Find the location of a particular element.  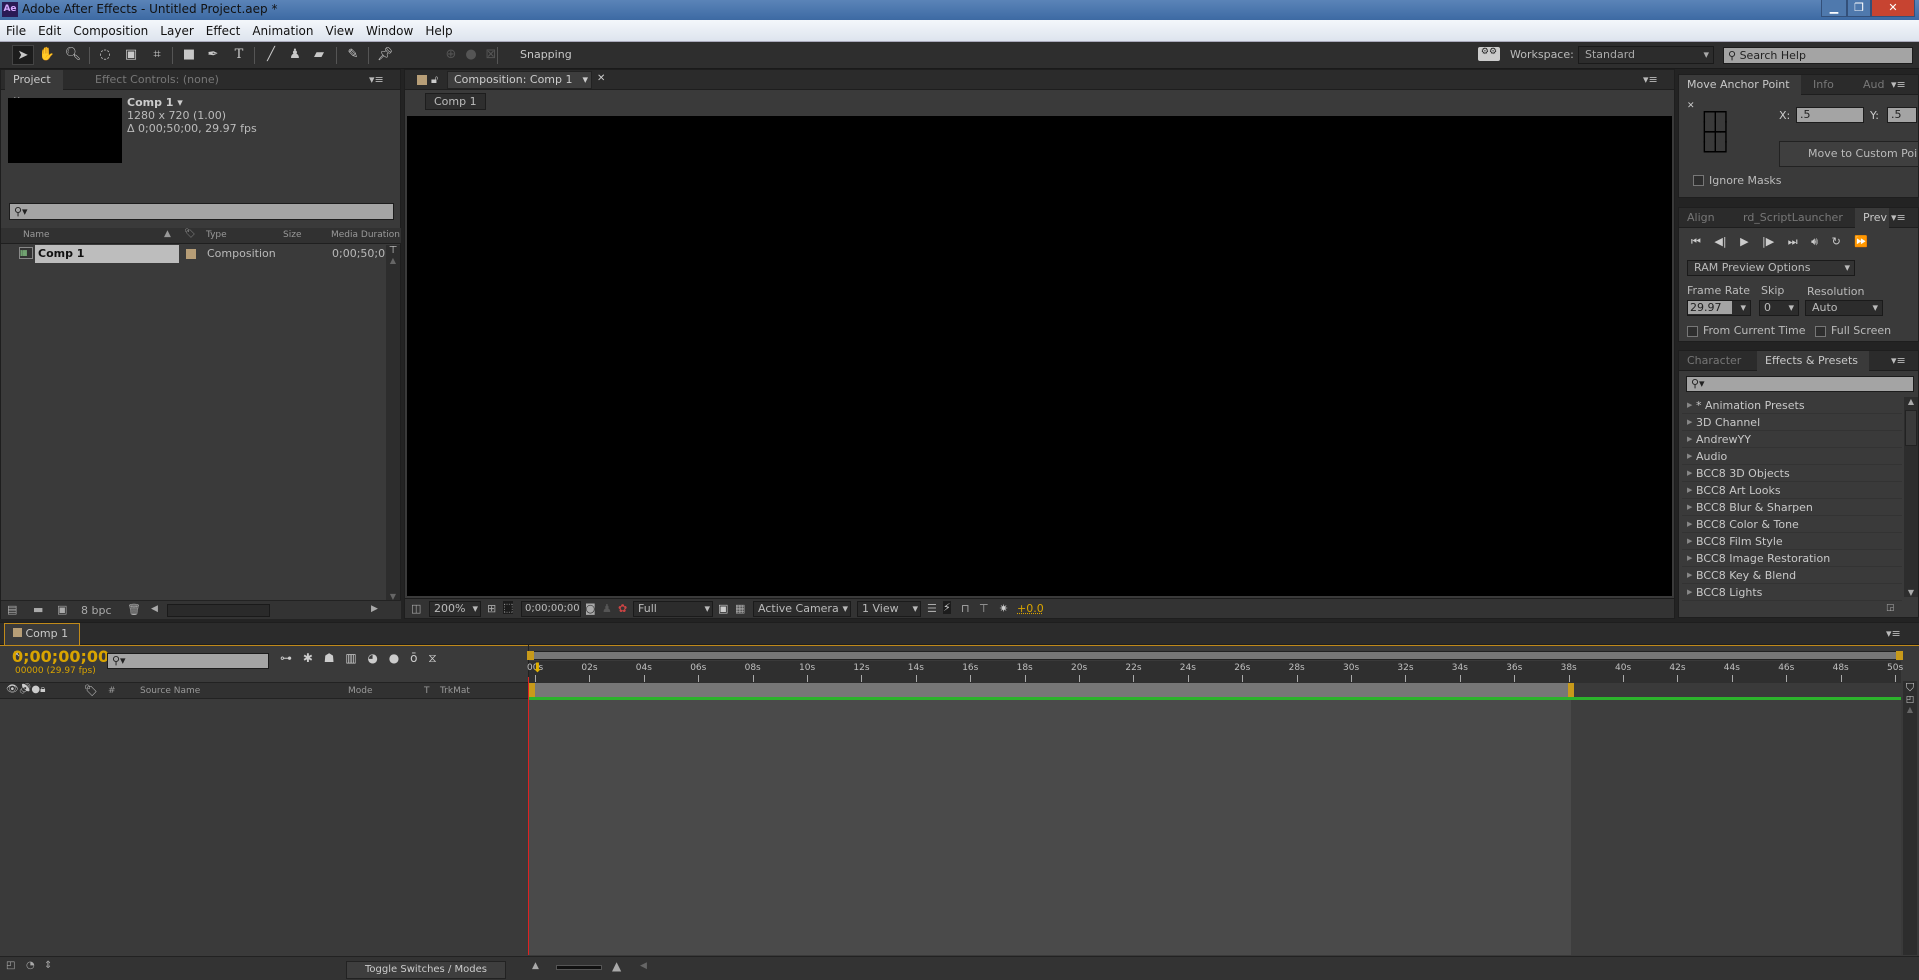

timeline-icon: ⊓ is located at coordinates (965, 608).